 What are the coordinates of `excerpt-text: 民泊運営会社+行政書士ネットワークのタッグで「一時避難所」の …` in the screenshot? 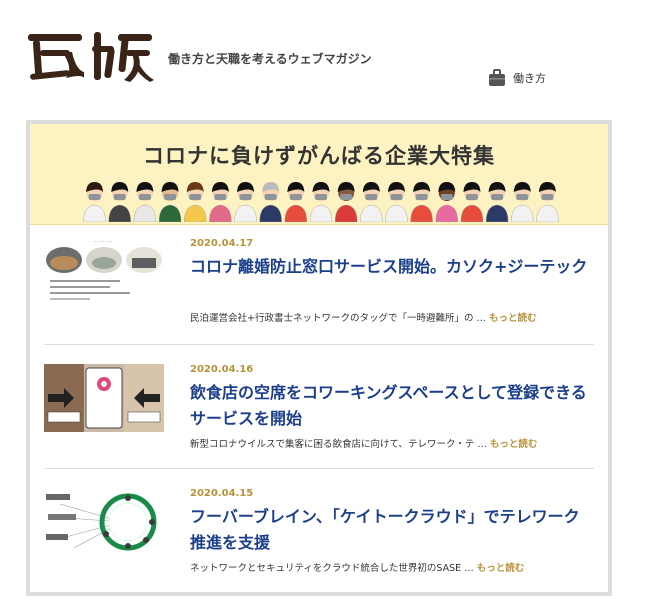 It's located at (340, 318).